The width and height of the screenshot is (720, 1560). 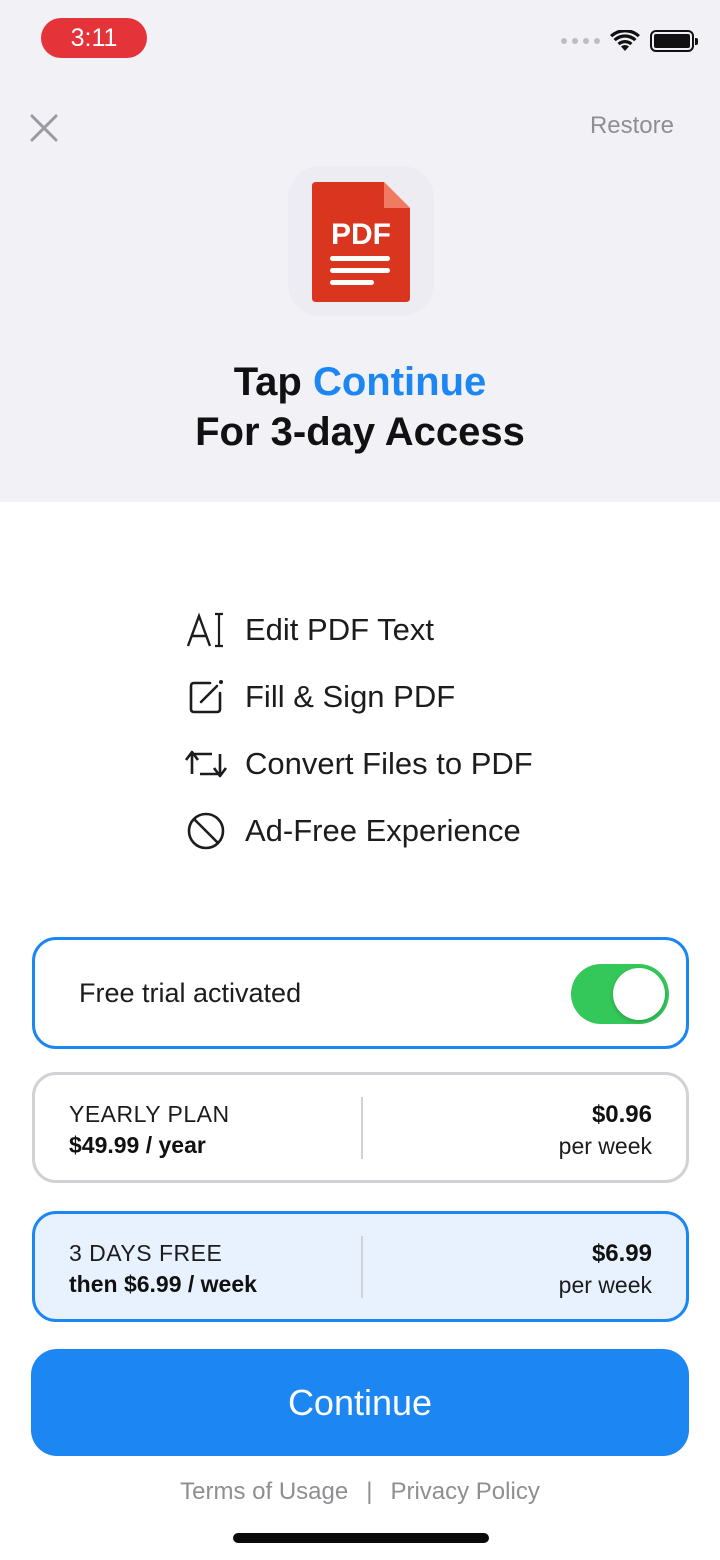 I want to click on pdf-icon-text: PDF, so click(x=361, y=234).